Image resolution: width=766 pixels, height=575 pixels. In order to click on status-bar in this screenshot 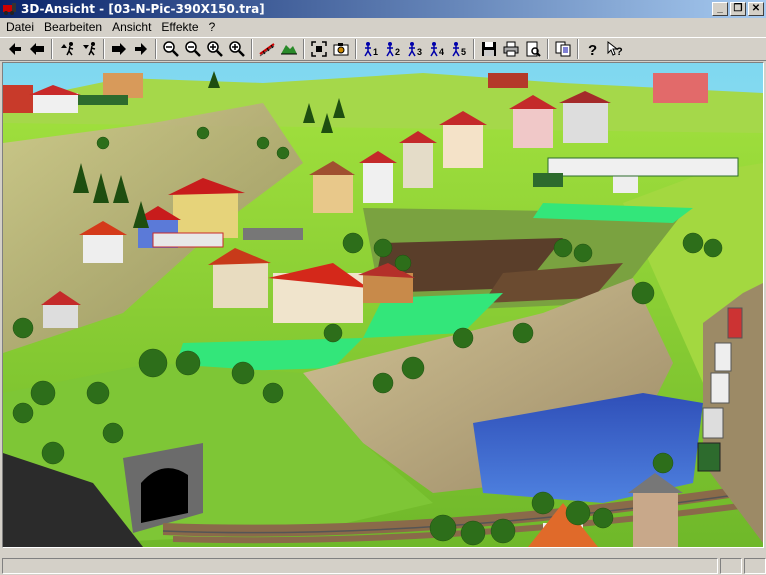, I will do `click(383, 565)`.